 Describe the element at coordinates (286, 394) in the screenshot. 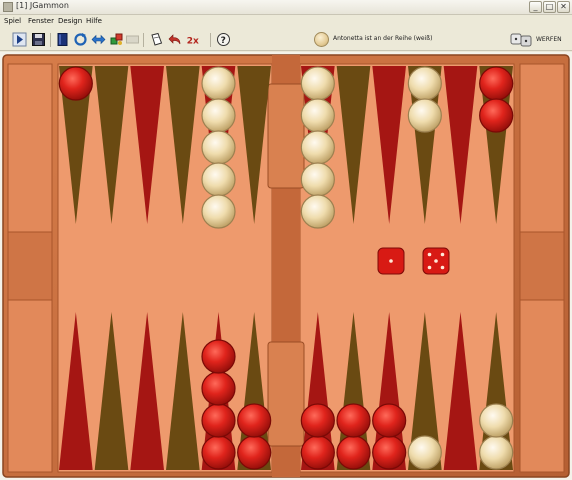

I see `bar-hinge-bottom` at that location.